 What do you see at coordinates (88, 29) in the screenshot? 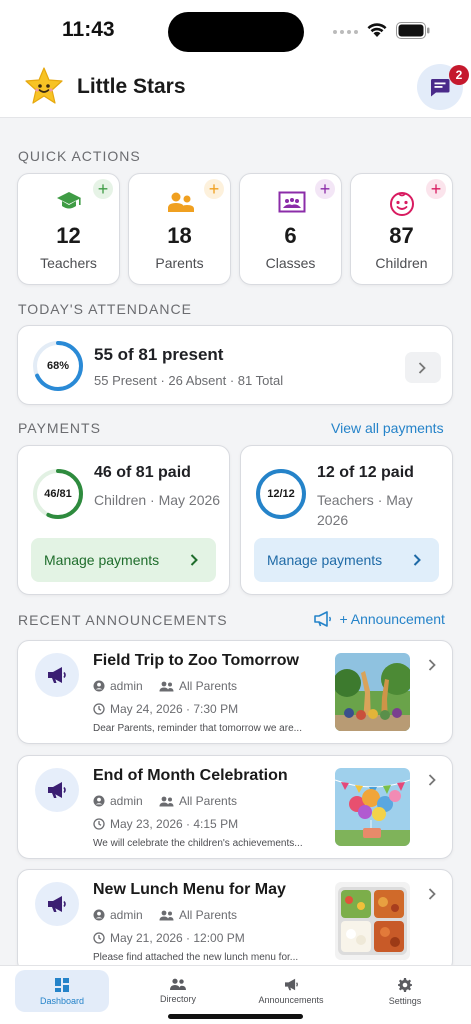
I see `status-time: 11:43` at bounding box center [88, 29].